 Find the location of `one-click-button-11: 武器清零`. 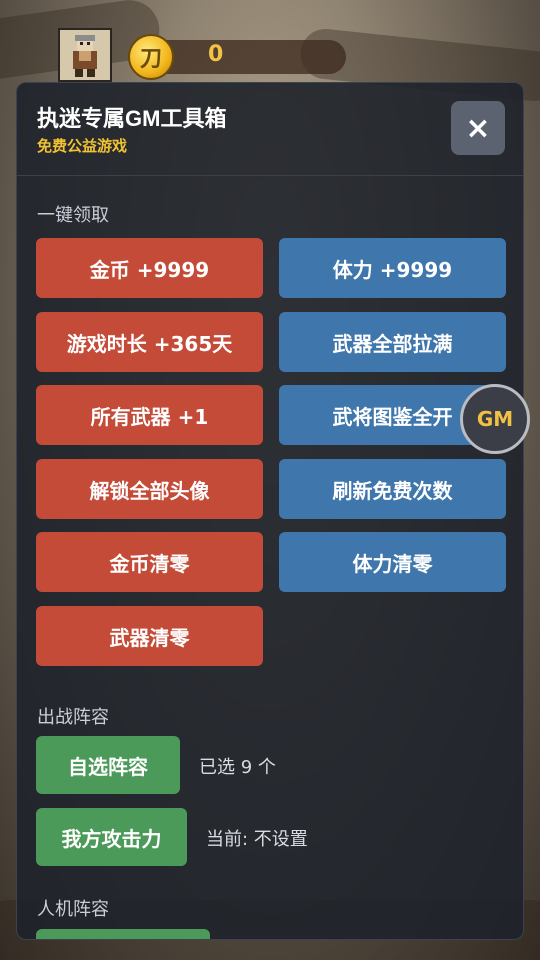

one-click-button-11: 武器清零 is located at coordinates (149, 636).